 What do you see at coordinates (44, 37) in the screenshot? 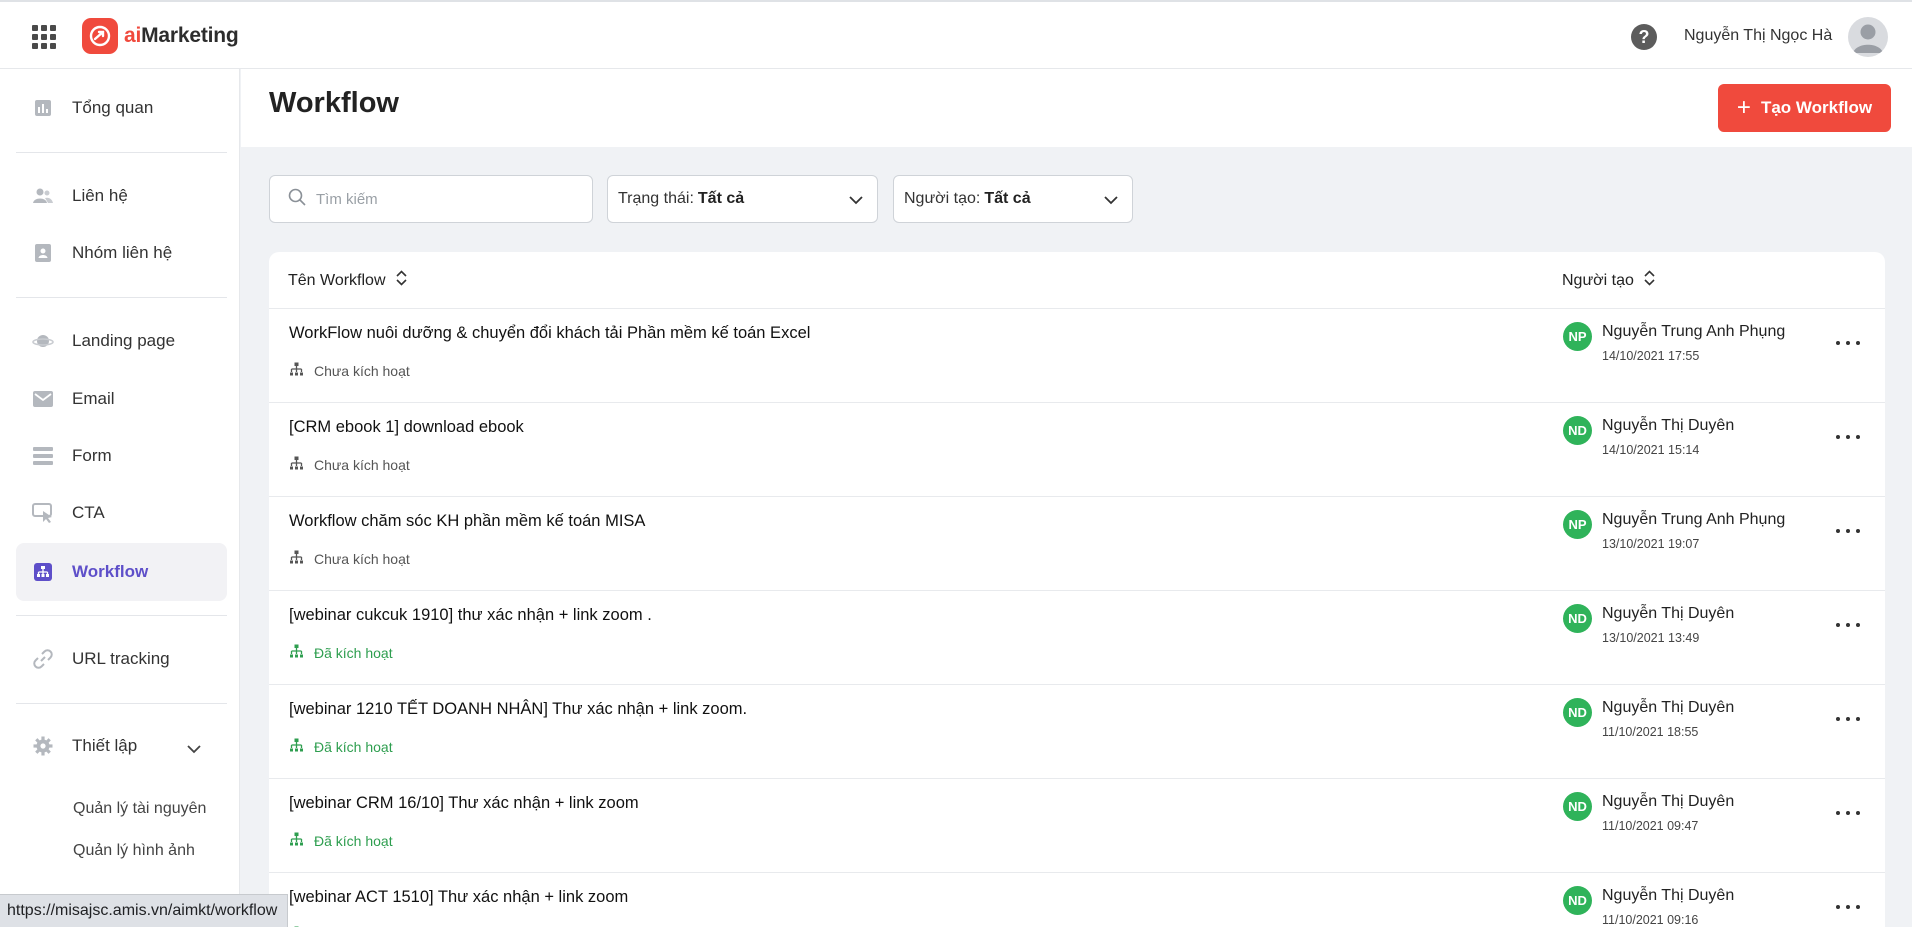
I see `apps-grid-icon` at bounding box center [44, 37].